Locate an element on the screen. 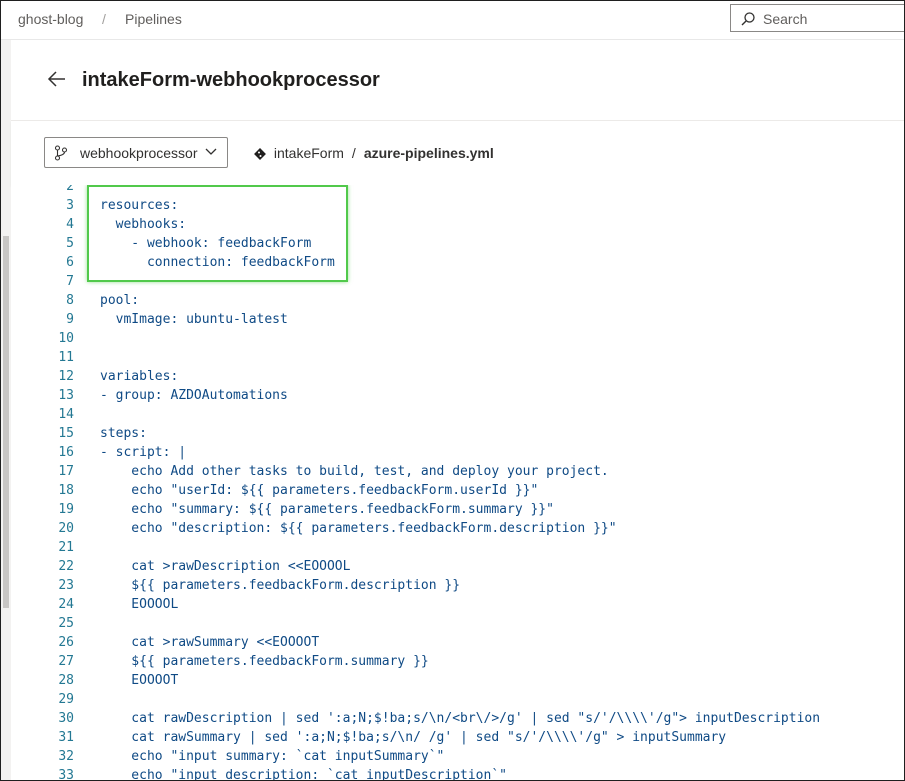 Image resolution: width=905 pixels, height=781 pixels. code-line: 3 resources: is located at coordinates (457, 205).